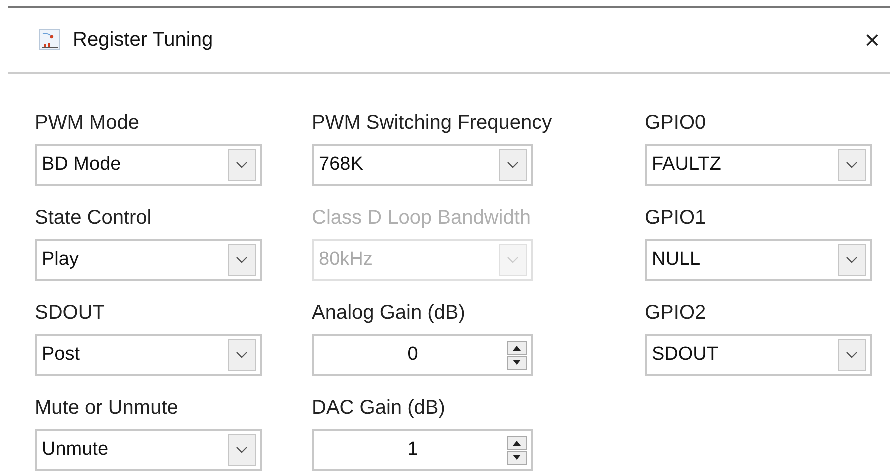  I want to click on window-title: Register Tuning, so click(143, 40).